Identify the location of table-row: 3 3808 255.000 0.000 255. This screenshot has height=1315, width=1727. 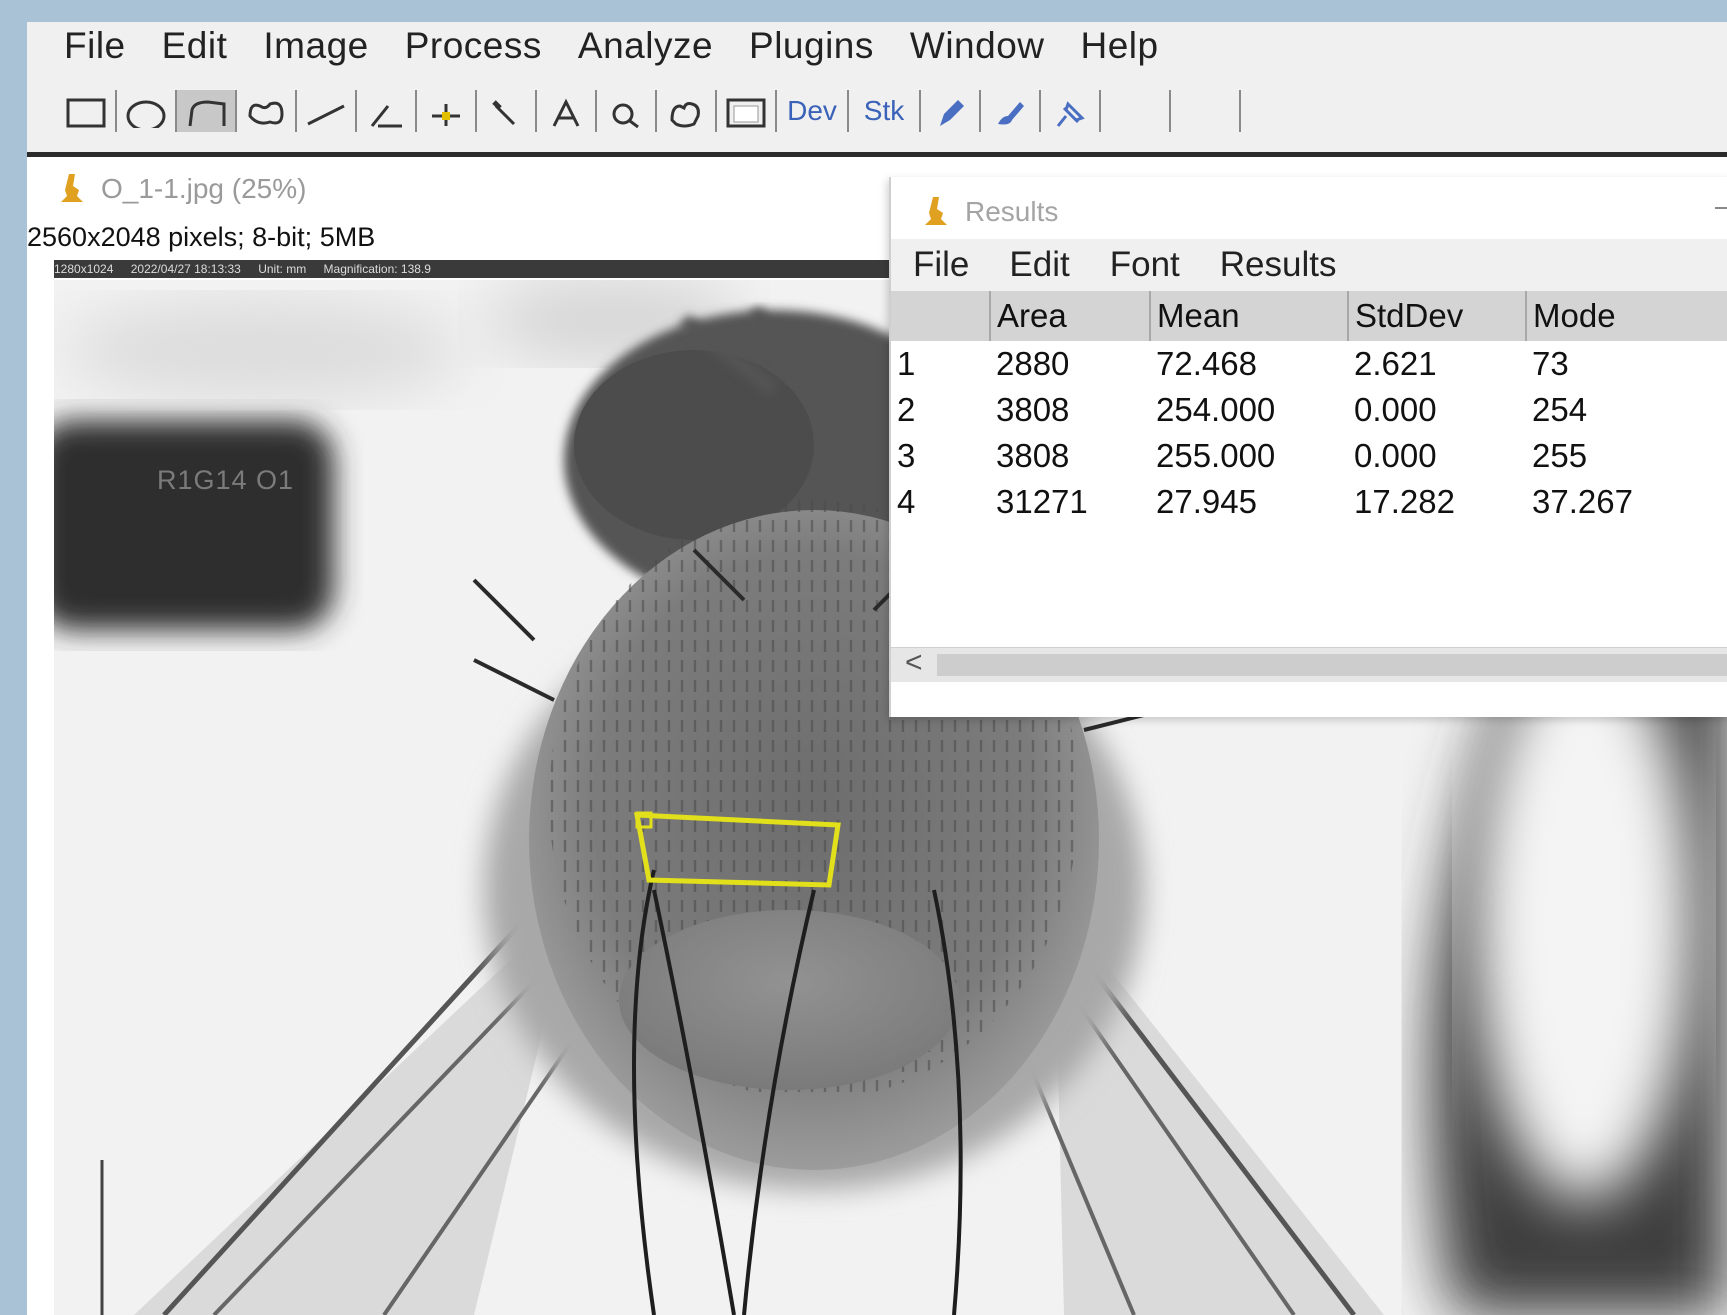
(1309, 456).